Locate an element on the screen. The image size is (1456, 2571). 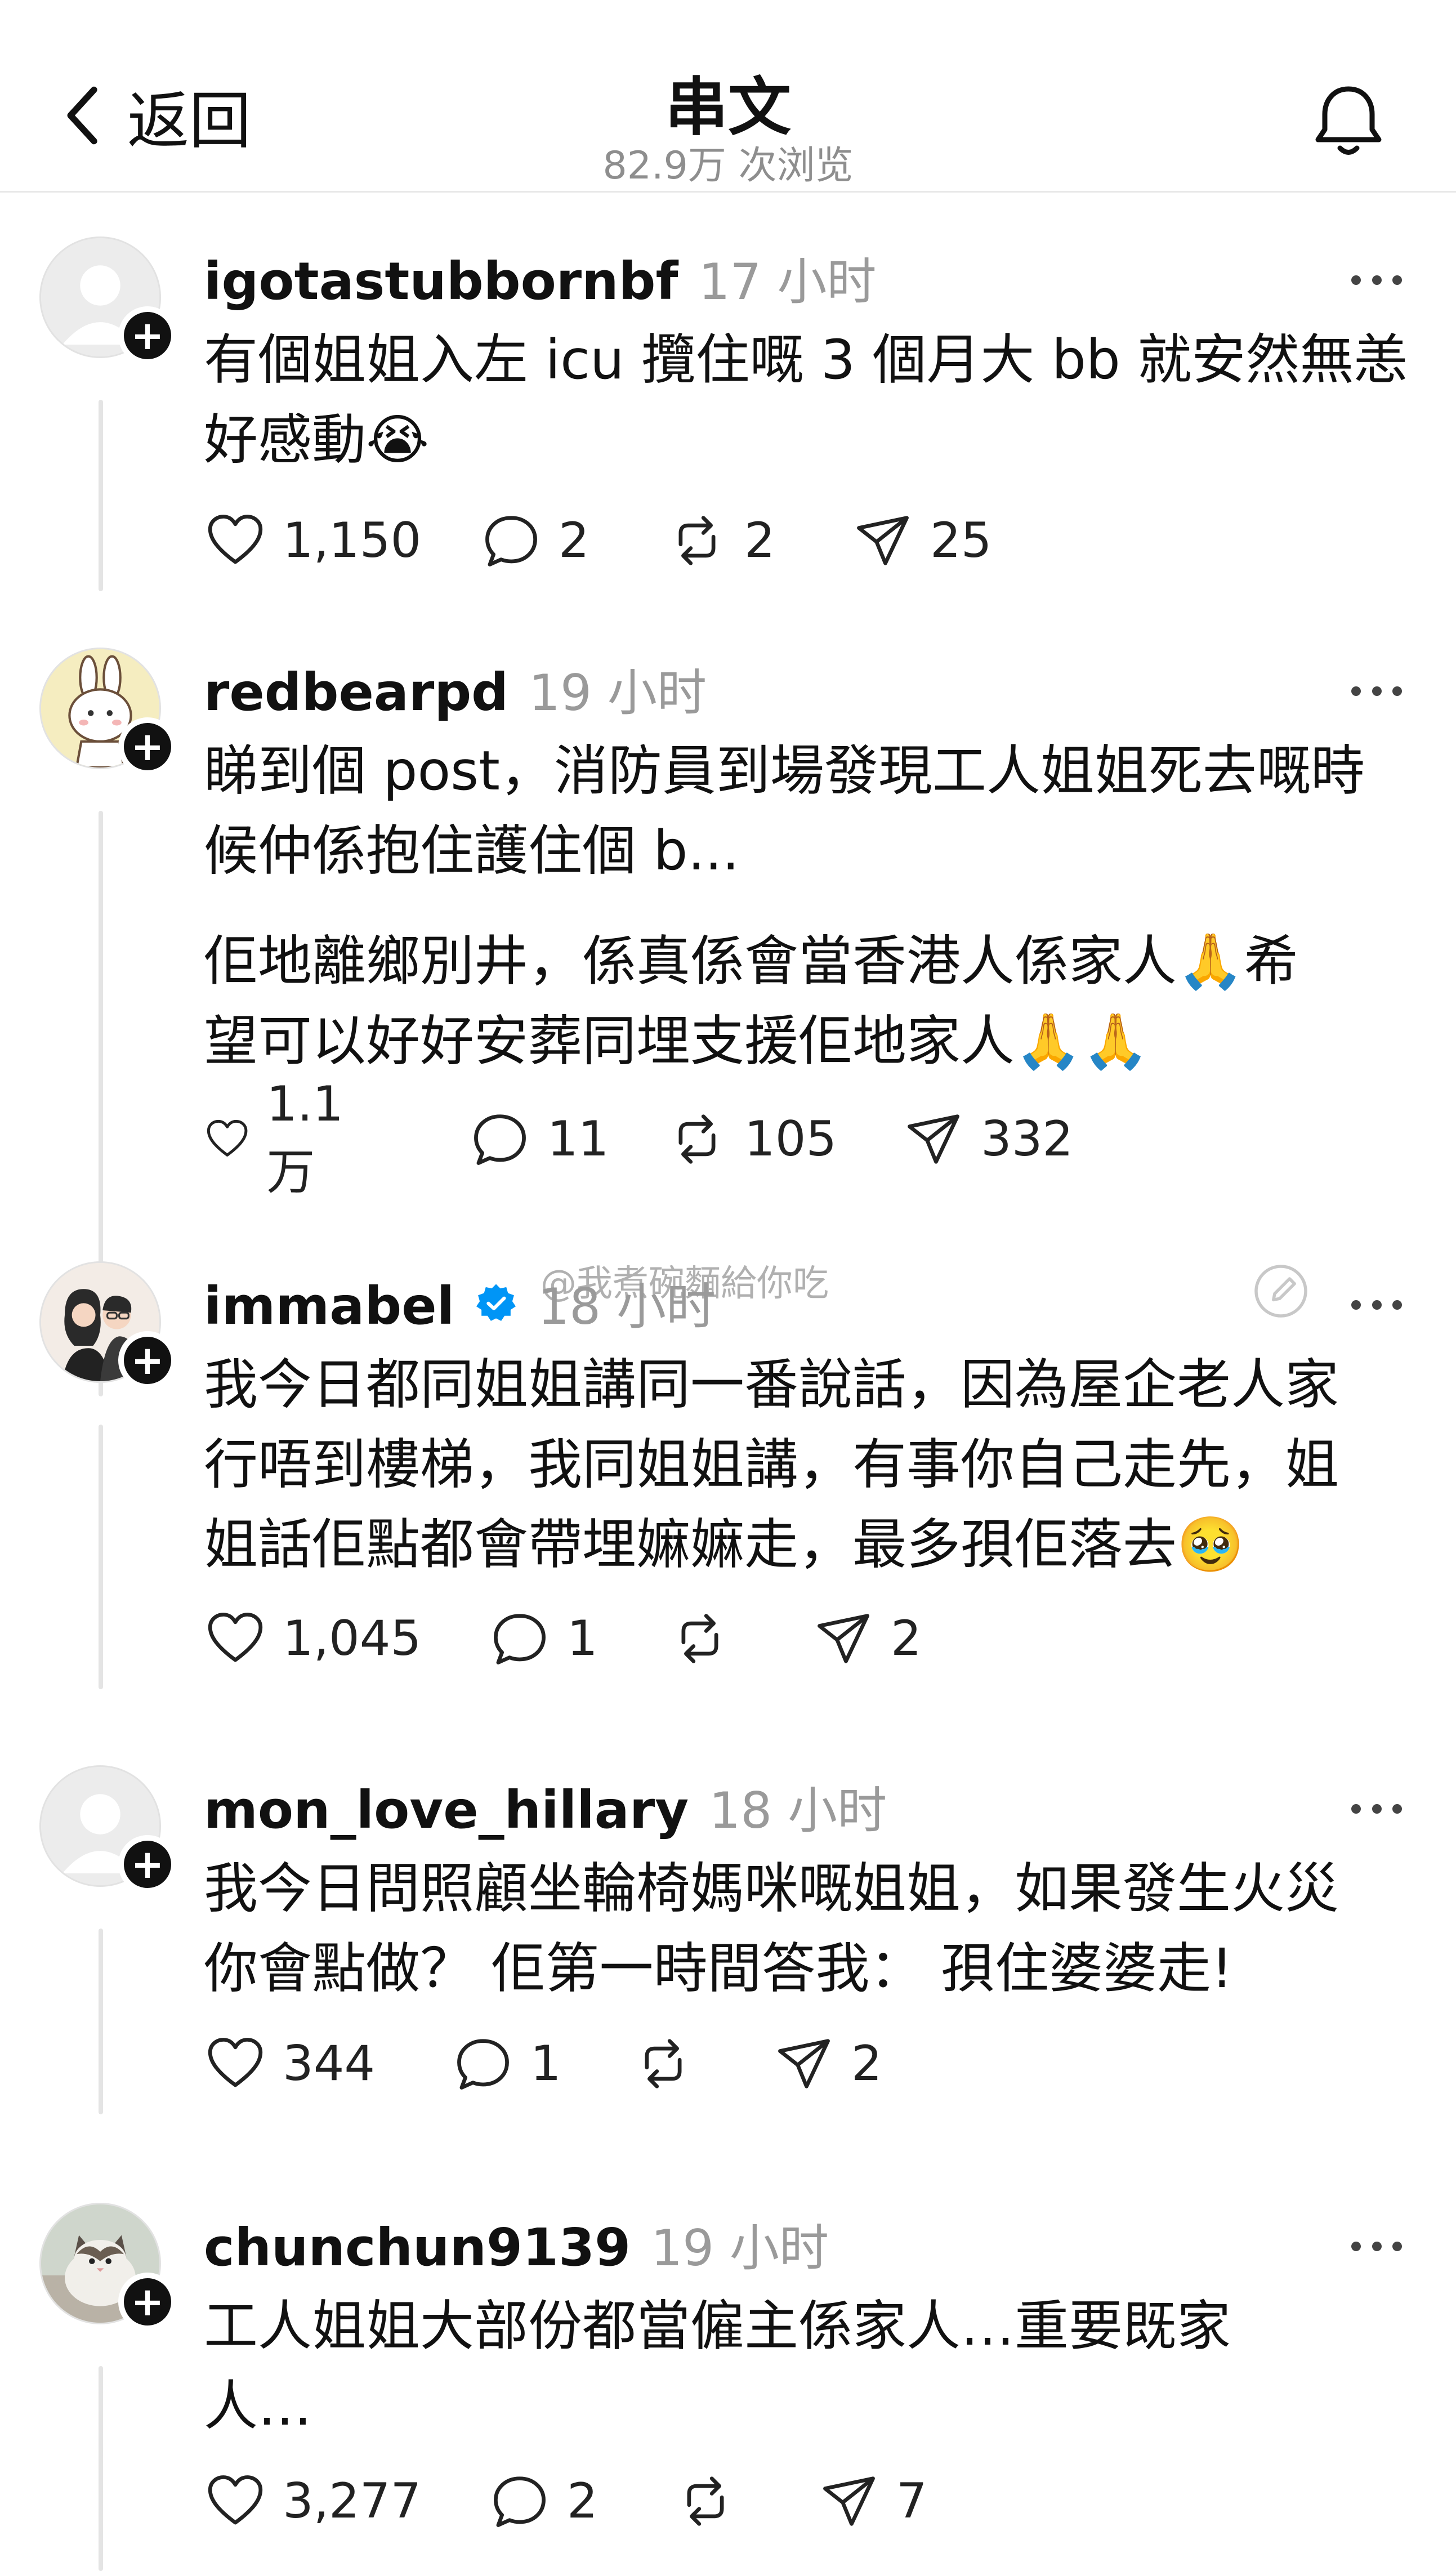
username: redbearpd is located at coordinates (356, 692).